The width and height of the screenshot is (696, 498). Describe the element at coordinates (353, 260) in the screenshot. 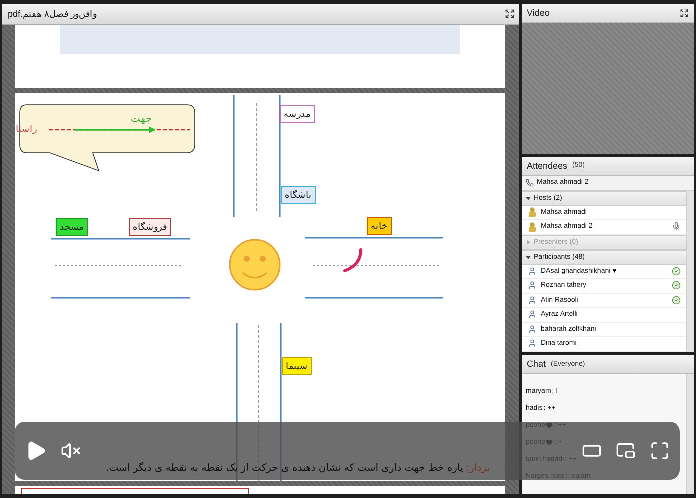

I see `curve-mark` at that location.